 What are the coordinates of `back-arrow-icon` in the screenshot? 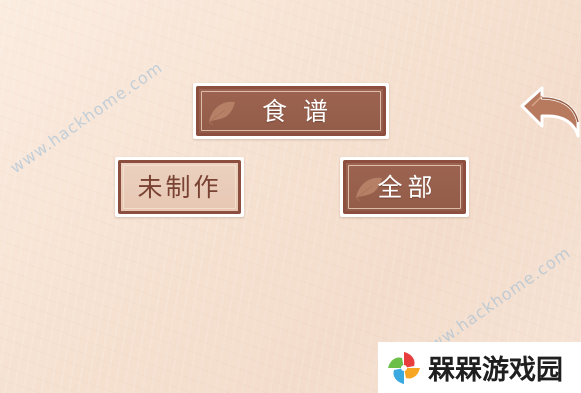 It's located at (550, 112).